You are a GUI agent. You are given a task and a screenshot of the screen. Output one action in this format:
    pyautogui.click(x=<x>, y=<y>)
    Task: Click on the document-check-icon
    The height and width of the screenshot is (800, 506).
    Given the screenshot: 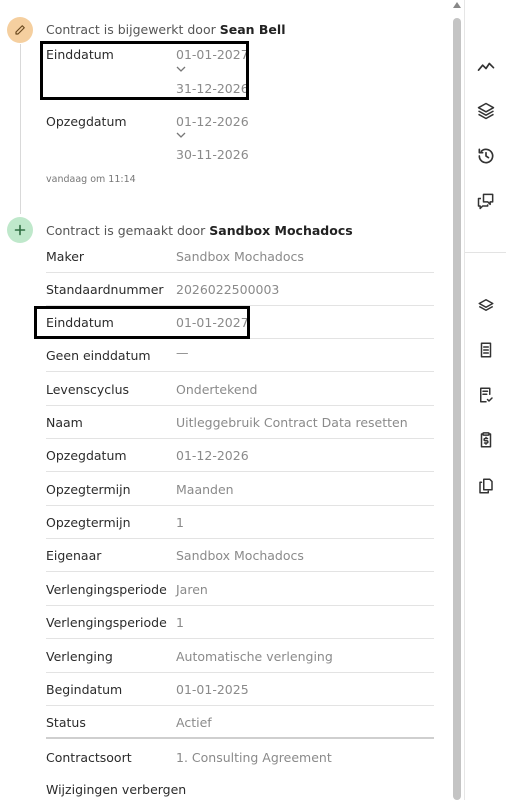 What is the action you would take?
    pyautogui.click(x=486, y=395)
    